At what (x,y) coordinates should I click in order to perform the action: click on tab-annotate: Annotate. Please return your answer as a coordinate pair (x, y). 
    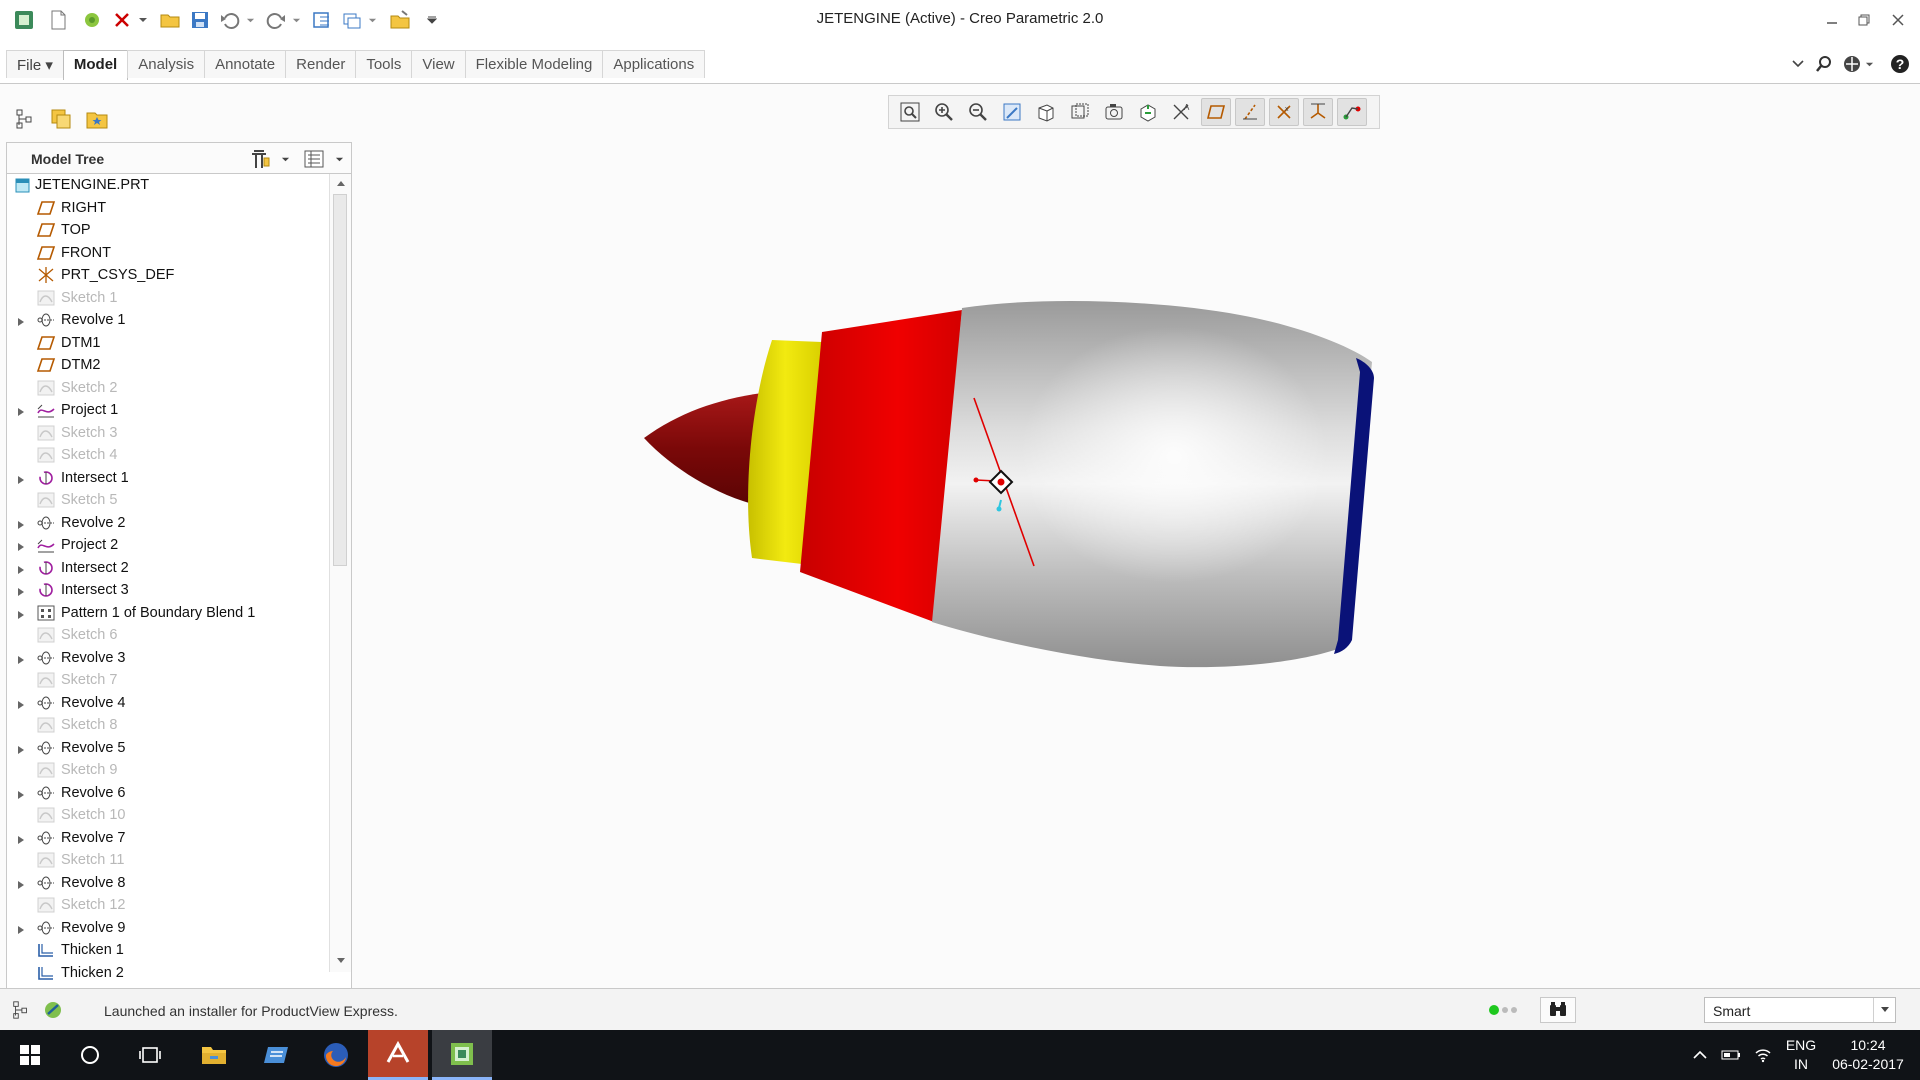
    Looking at the image, I should click on (245, 64).